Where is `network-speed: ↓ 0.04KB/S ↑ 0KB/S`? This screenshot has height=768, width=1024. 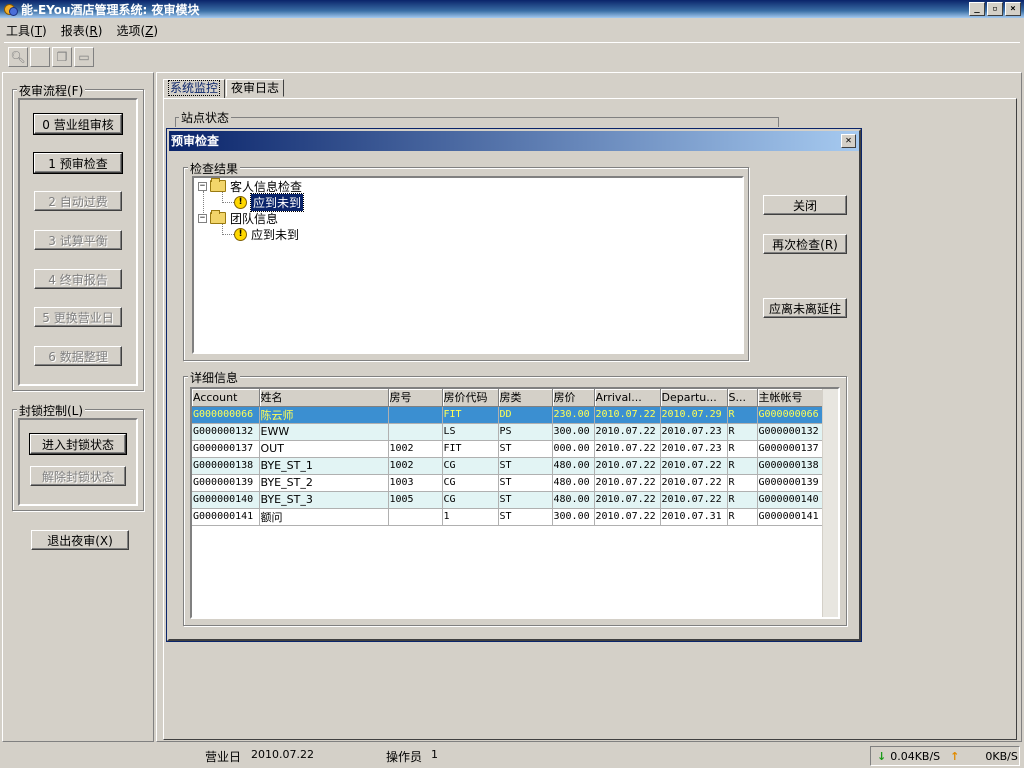 network-speed: ↓ 0.04KB/S ↑ 0KB/S is located at coordinates (945, 756).